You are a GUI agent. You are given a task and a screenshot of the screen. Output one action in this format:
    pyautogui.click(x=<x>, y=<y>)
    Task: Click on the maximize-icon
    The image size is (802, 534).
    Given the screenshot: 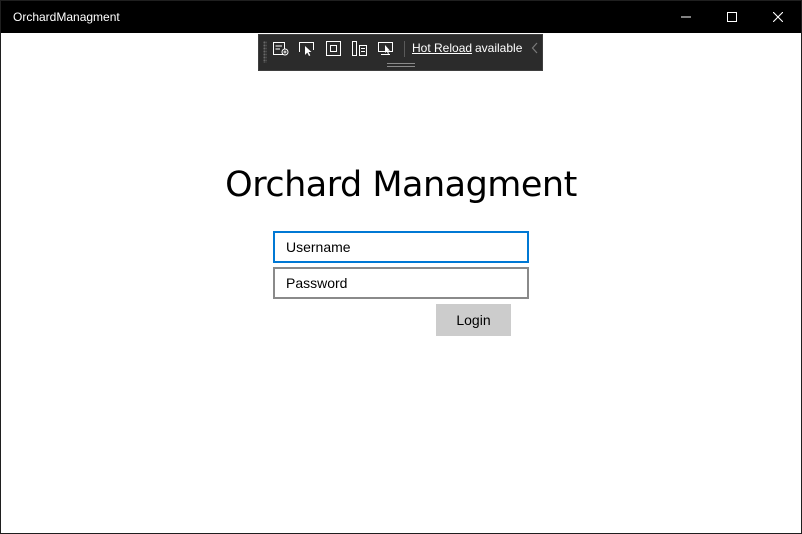 What is the action you would take?
    pyautogui.click(x=732, y=17)
    